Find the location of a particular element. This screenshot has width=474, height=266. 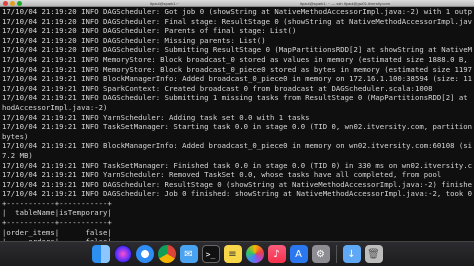

dock-app-store-icon: A is located at coordinates (298, 254).